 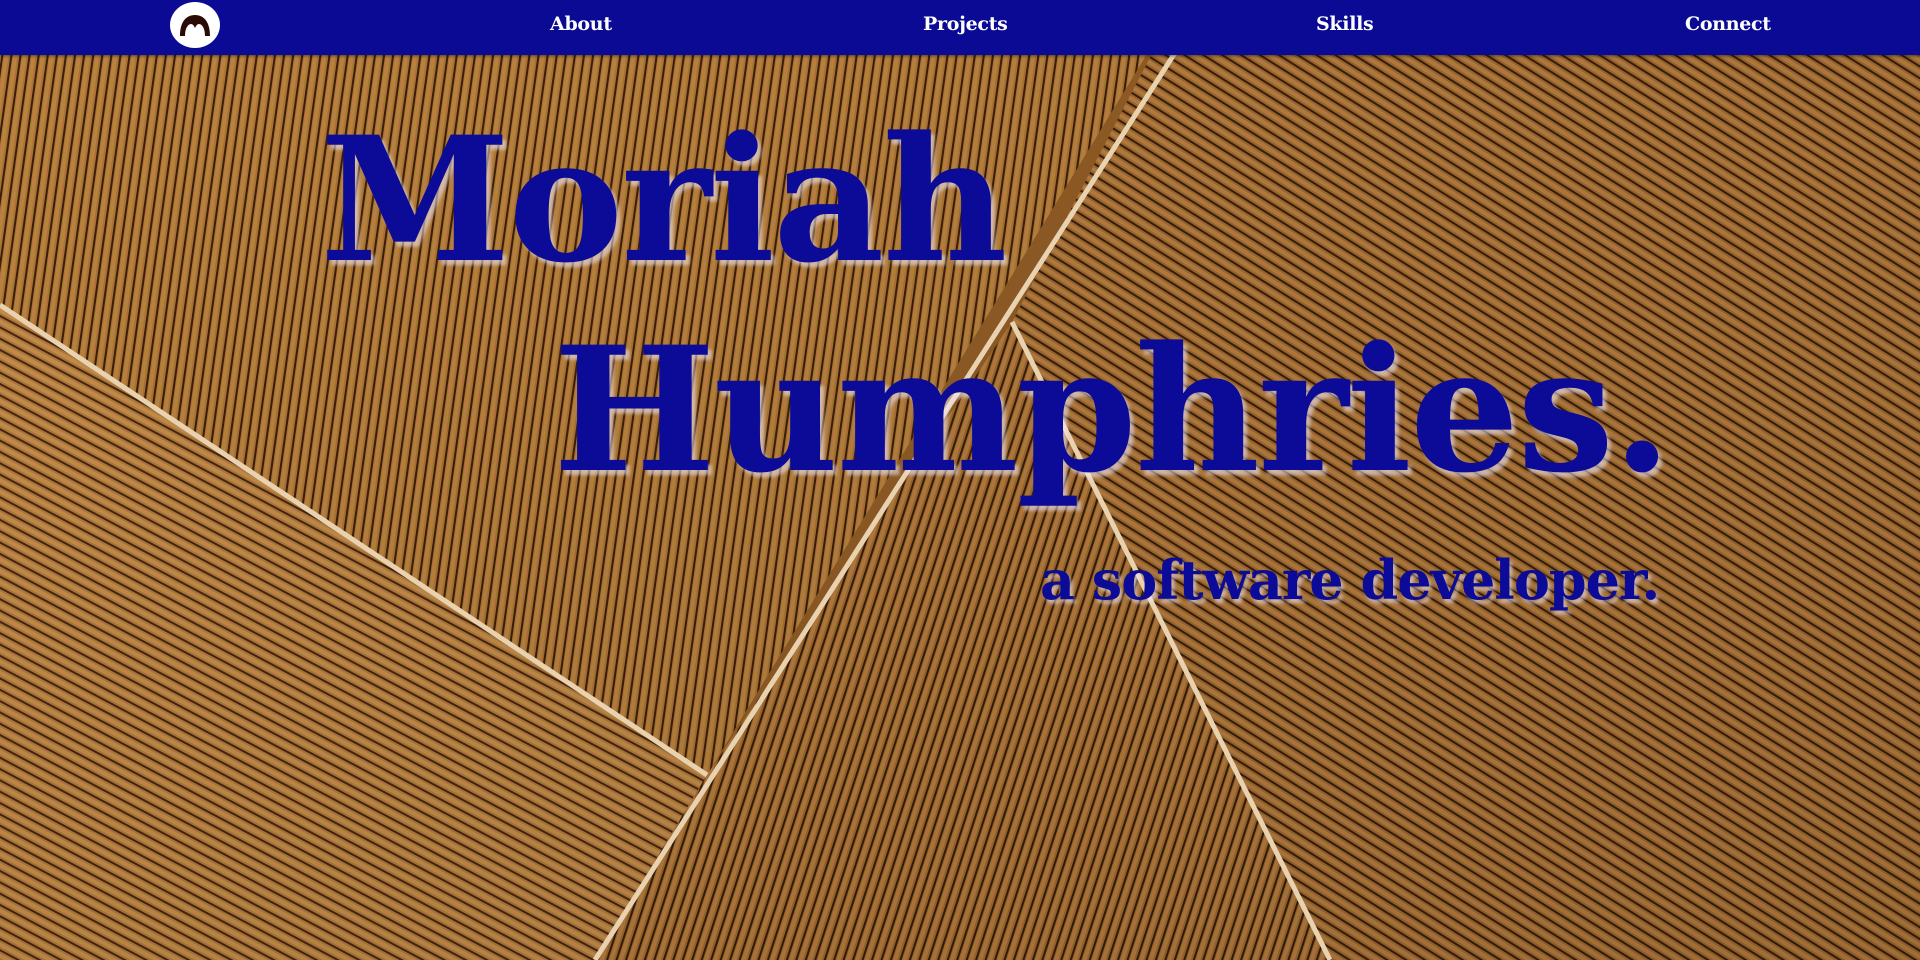 I want to click on home-logo-button, so click(x=195, y=25).